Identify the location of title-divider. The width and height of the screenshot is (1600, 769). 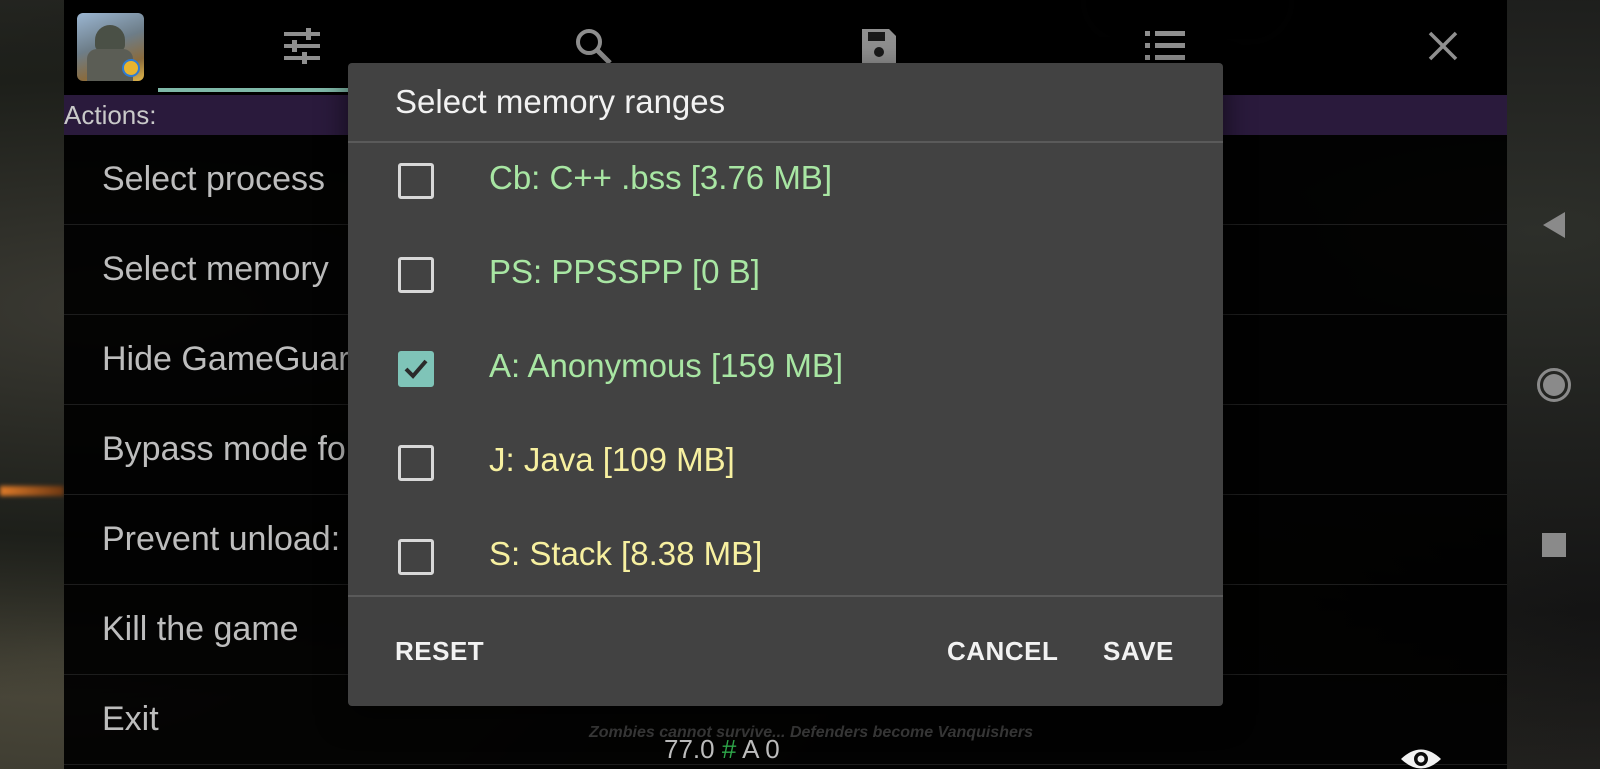
(785, 142).